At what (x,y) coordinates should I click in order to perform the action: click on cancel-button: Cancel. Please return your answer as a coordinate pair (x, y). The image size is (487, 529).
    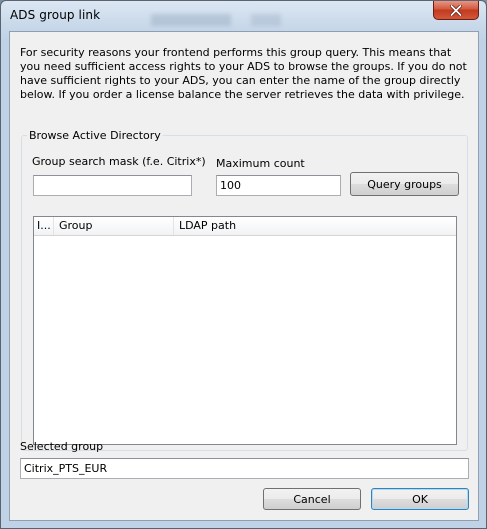
    Looking at the image, I should click on (312, 499).